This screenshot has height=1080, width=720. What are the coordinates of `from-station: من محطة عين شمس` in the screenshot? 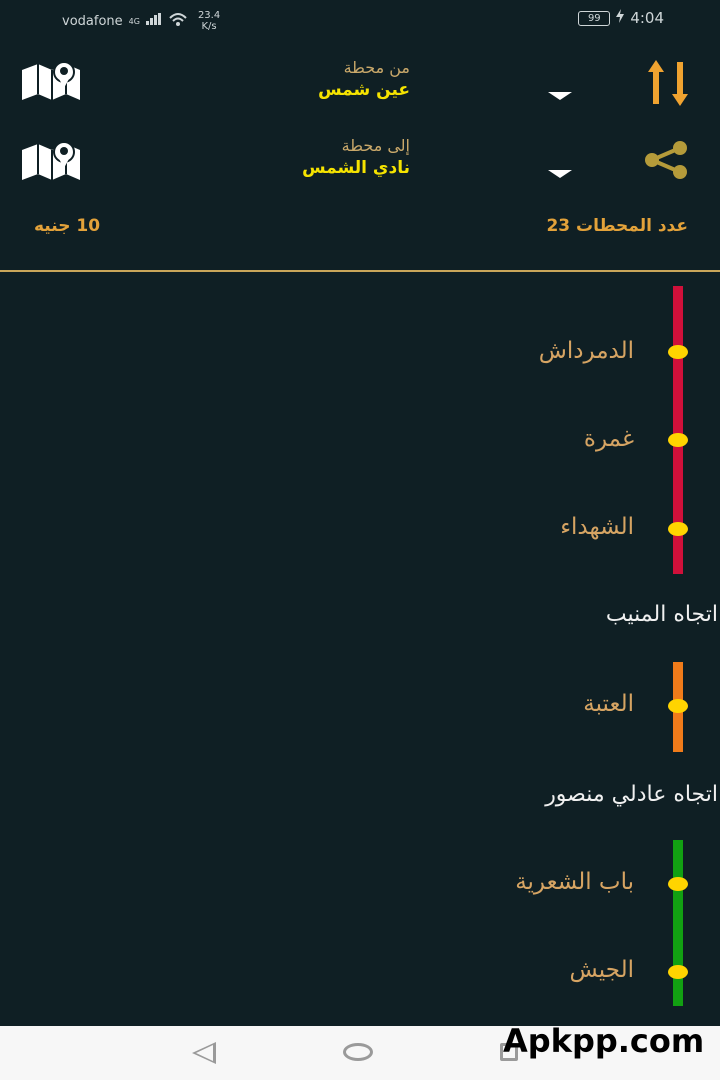 It's located at (364, 80).